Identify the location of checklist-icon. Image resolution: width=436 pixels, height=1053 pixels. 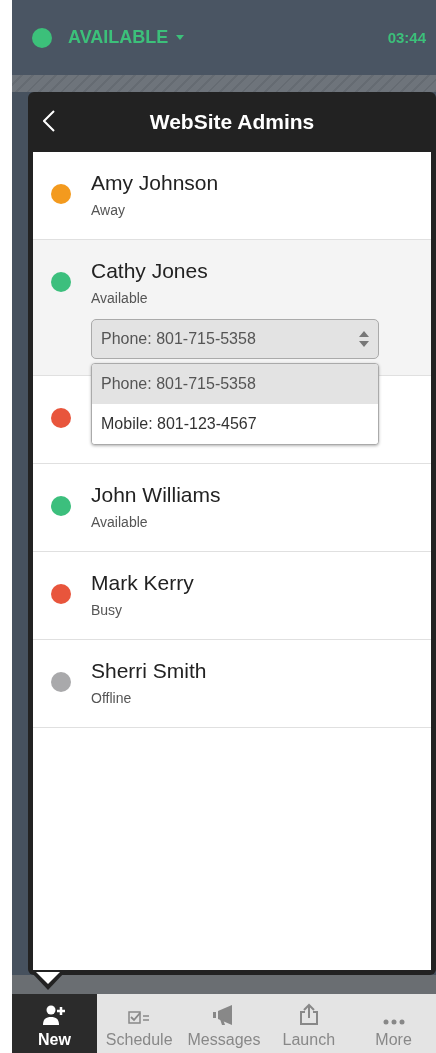
(139, 1018).